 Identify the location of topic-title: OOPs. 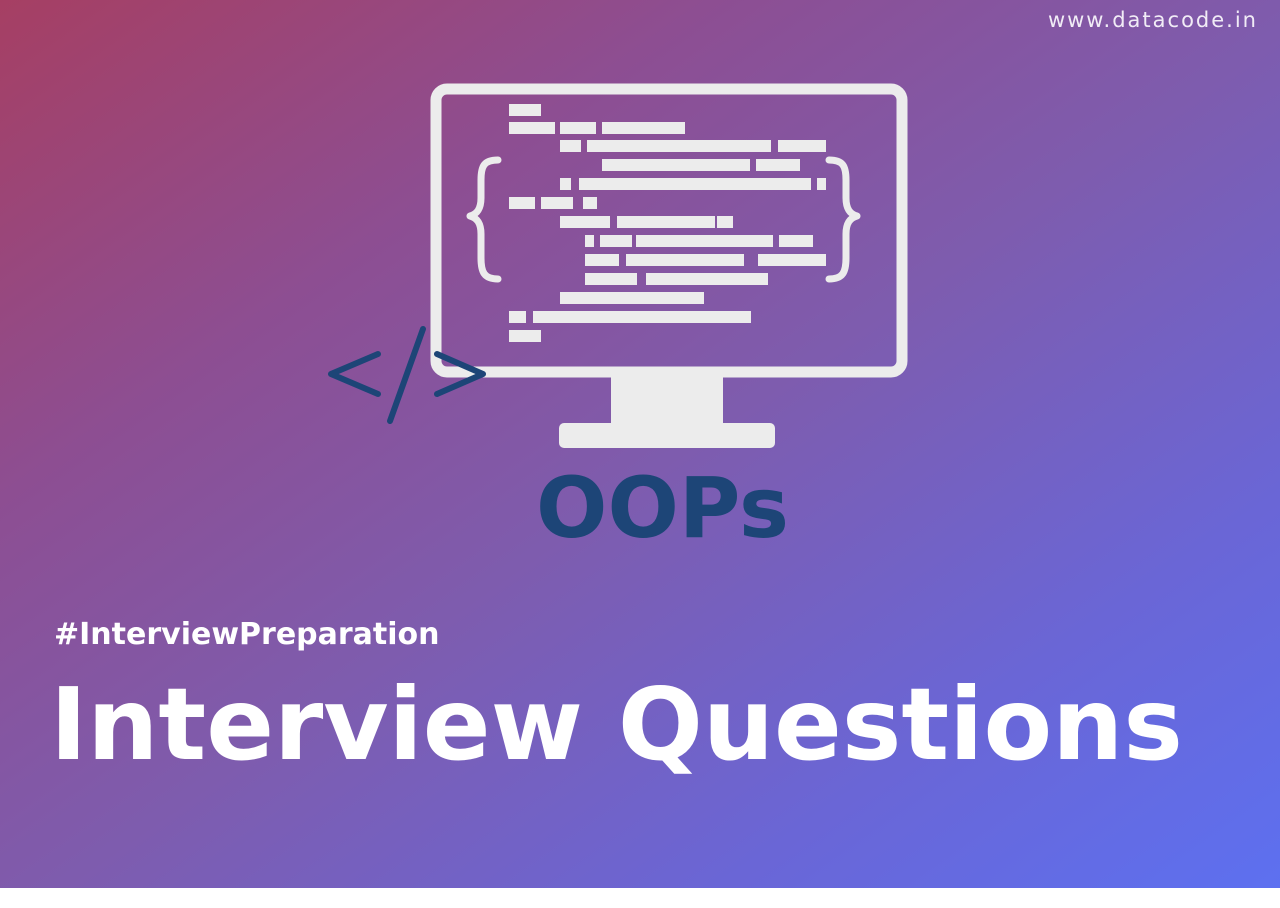
(662, 508).